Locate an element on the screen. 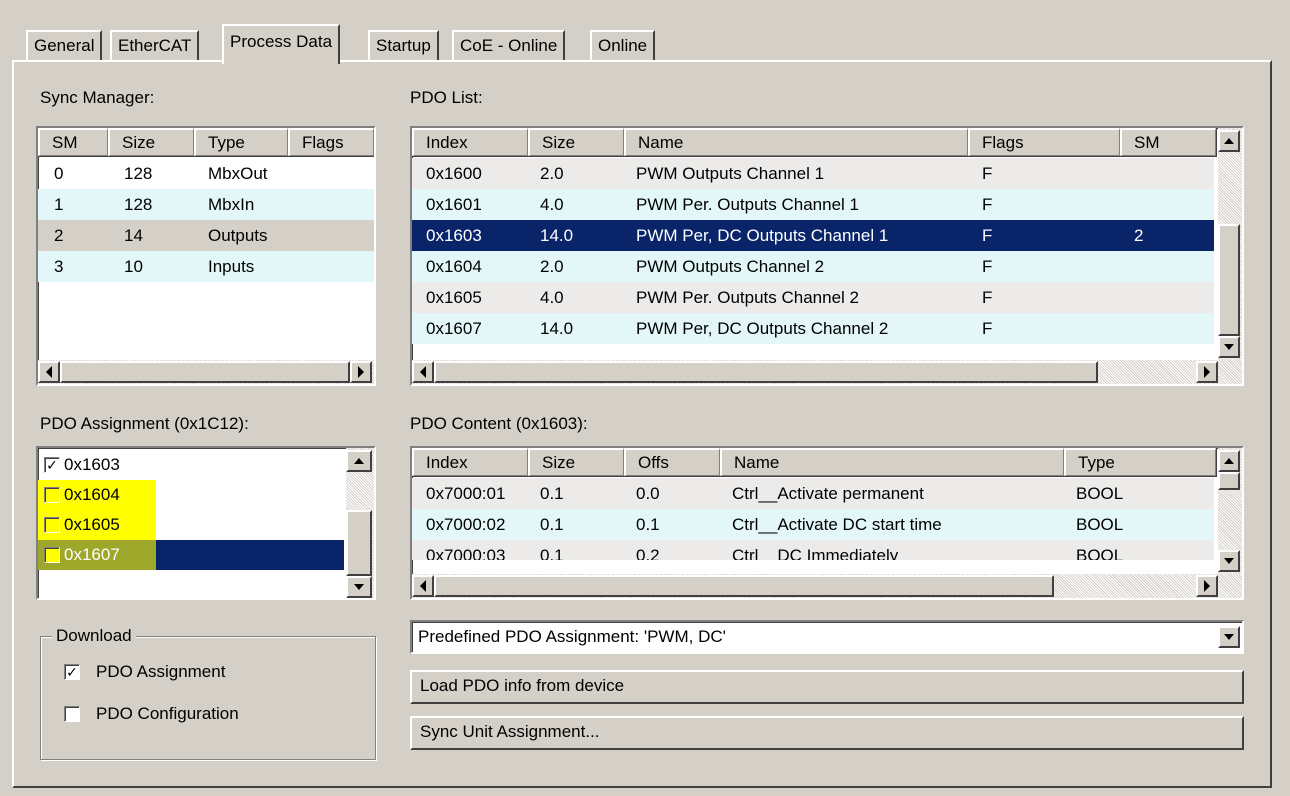  size-cell: 10 is located at coordinates (133, 266).